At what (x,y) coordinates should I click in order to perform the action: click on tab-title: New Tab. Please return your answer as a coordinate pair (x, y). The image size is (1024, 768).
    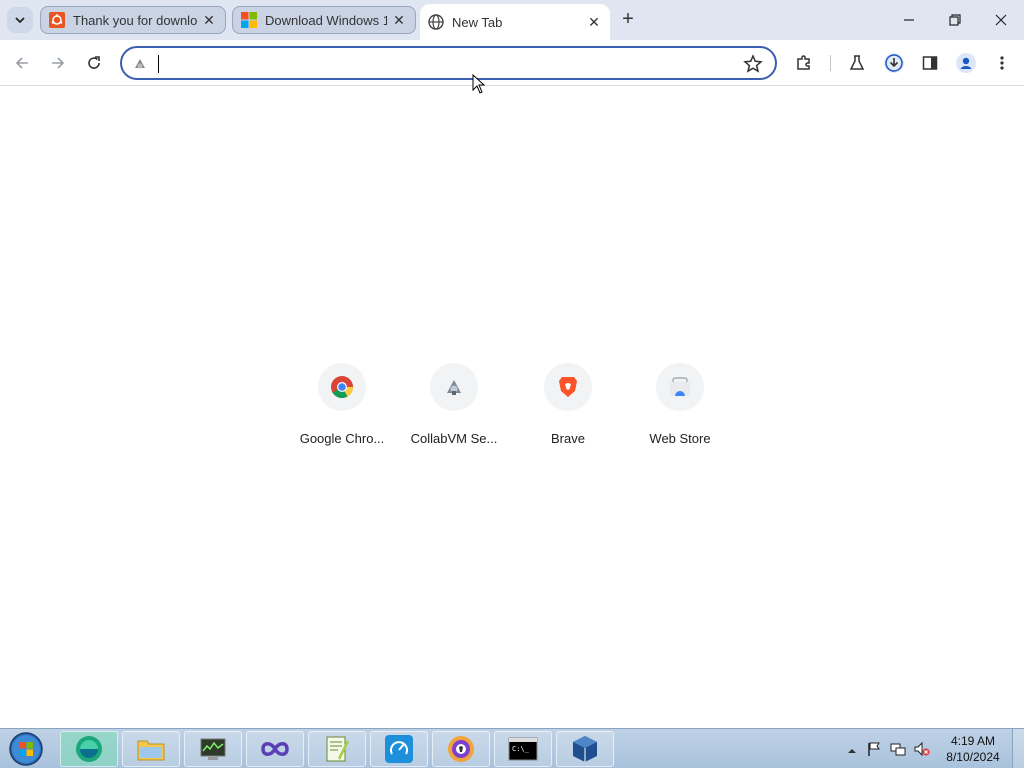
    Looking at the image, I should click on (477, 22).